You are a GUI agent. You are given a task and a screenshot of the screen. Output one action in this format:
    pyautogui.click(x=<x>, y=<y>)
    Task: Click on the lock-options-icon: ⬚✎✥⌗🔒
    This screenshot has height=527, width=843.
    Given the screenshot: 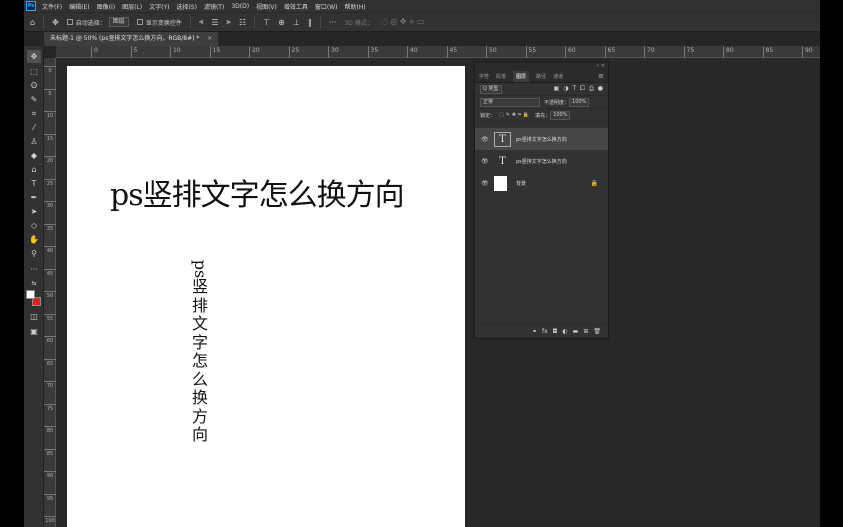 What is the action you would take?
    pyautogui.click(x=515, y=115)
    